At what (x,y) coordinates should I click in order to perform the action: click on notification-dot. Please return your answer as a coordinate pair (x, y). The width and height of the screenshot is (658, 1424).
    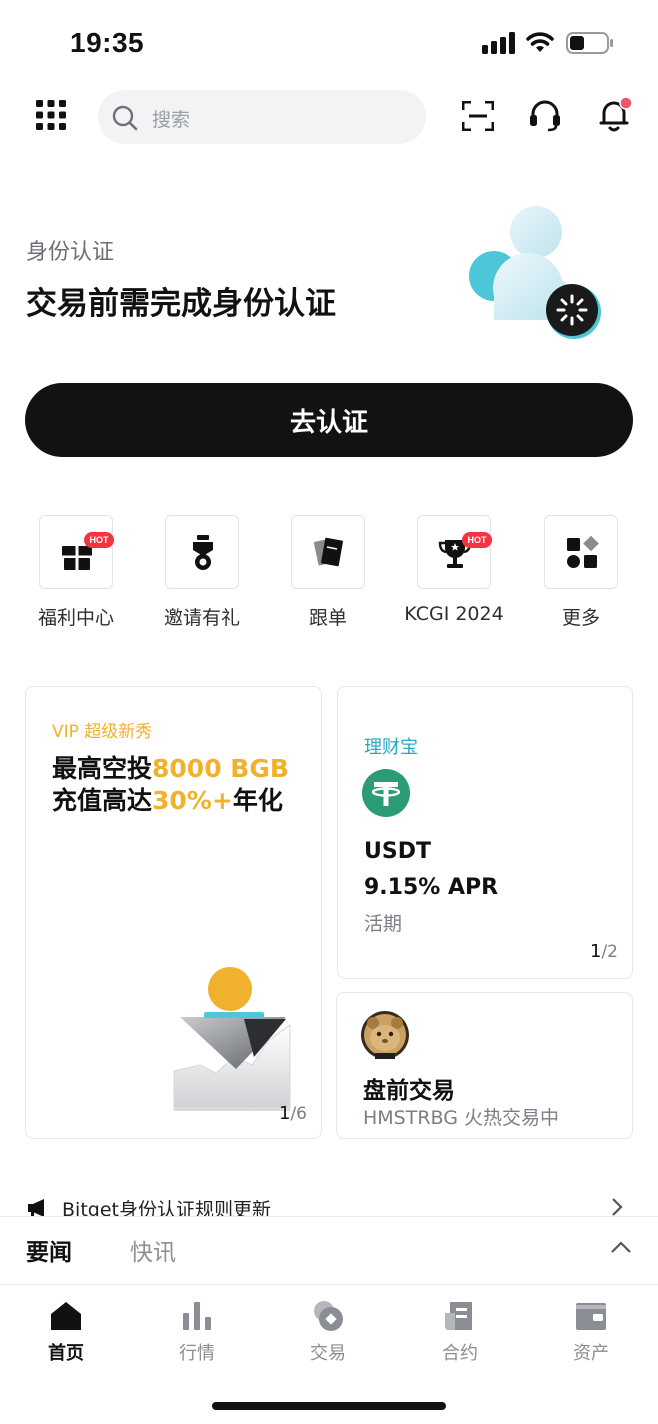
    Looking at the image, I should click on (626, 103).